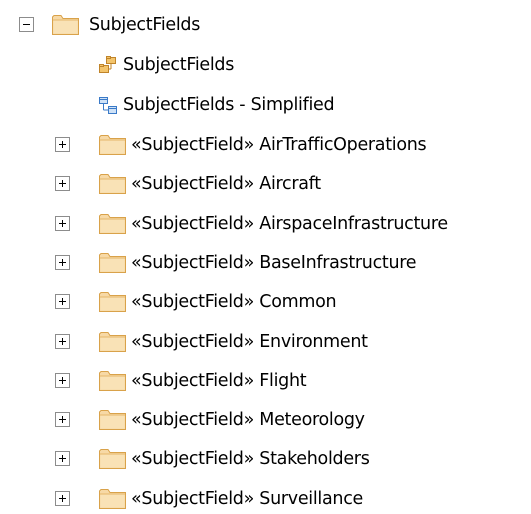 The width and height of the screenshot is (531, 514). I want to click on tree-node-label: «SubjectField» Environment, so click(249, 342).